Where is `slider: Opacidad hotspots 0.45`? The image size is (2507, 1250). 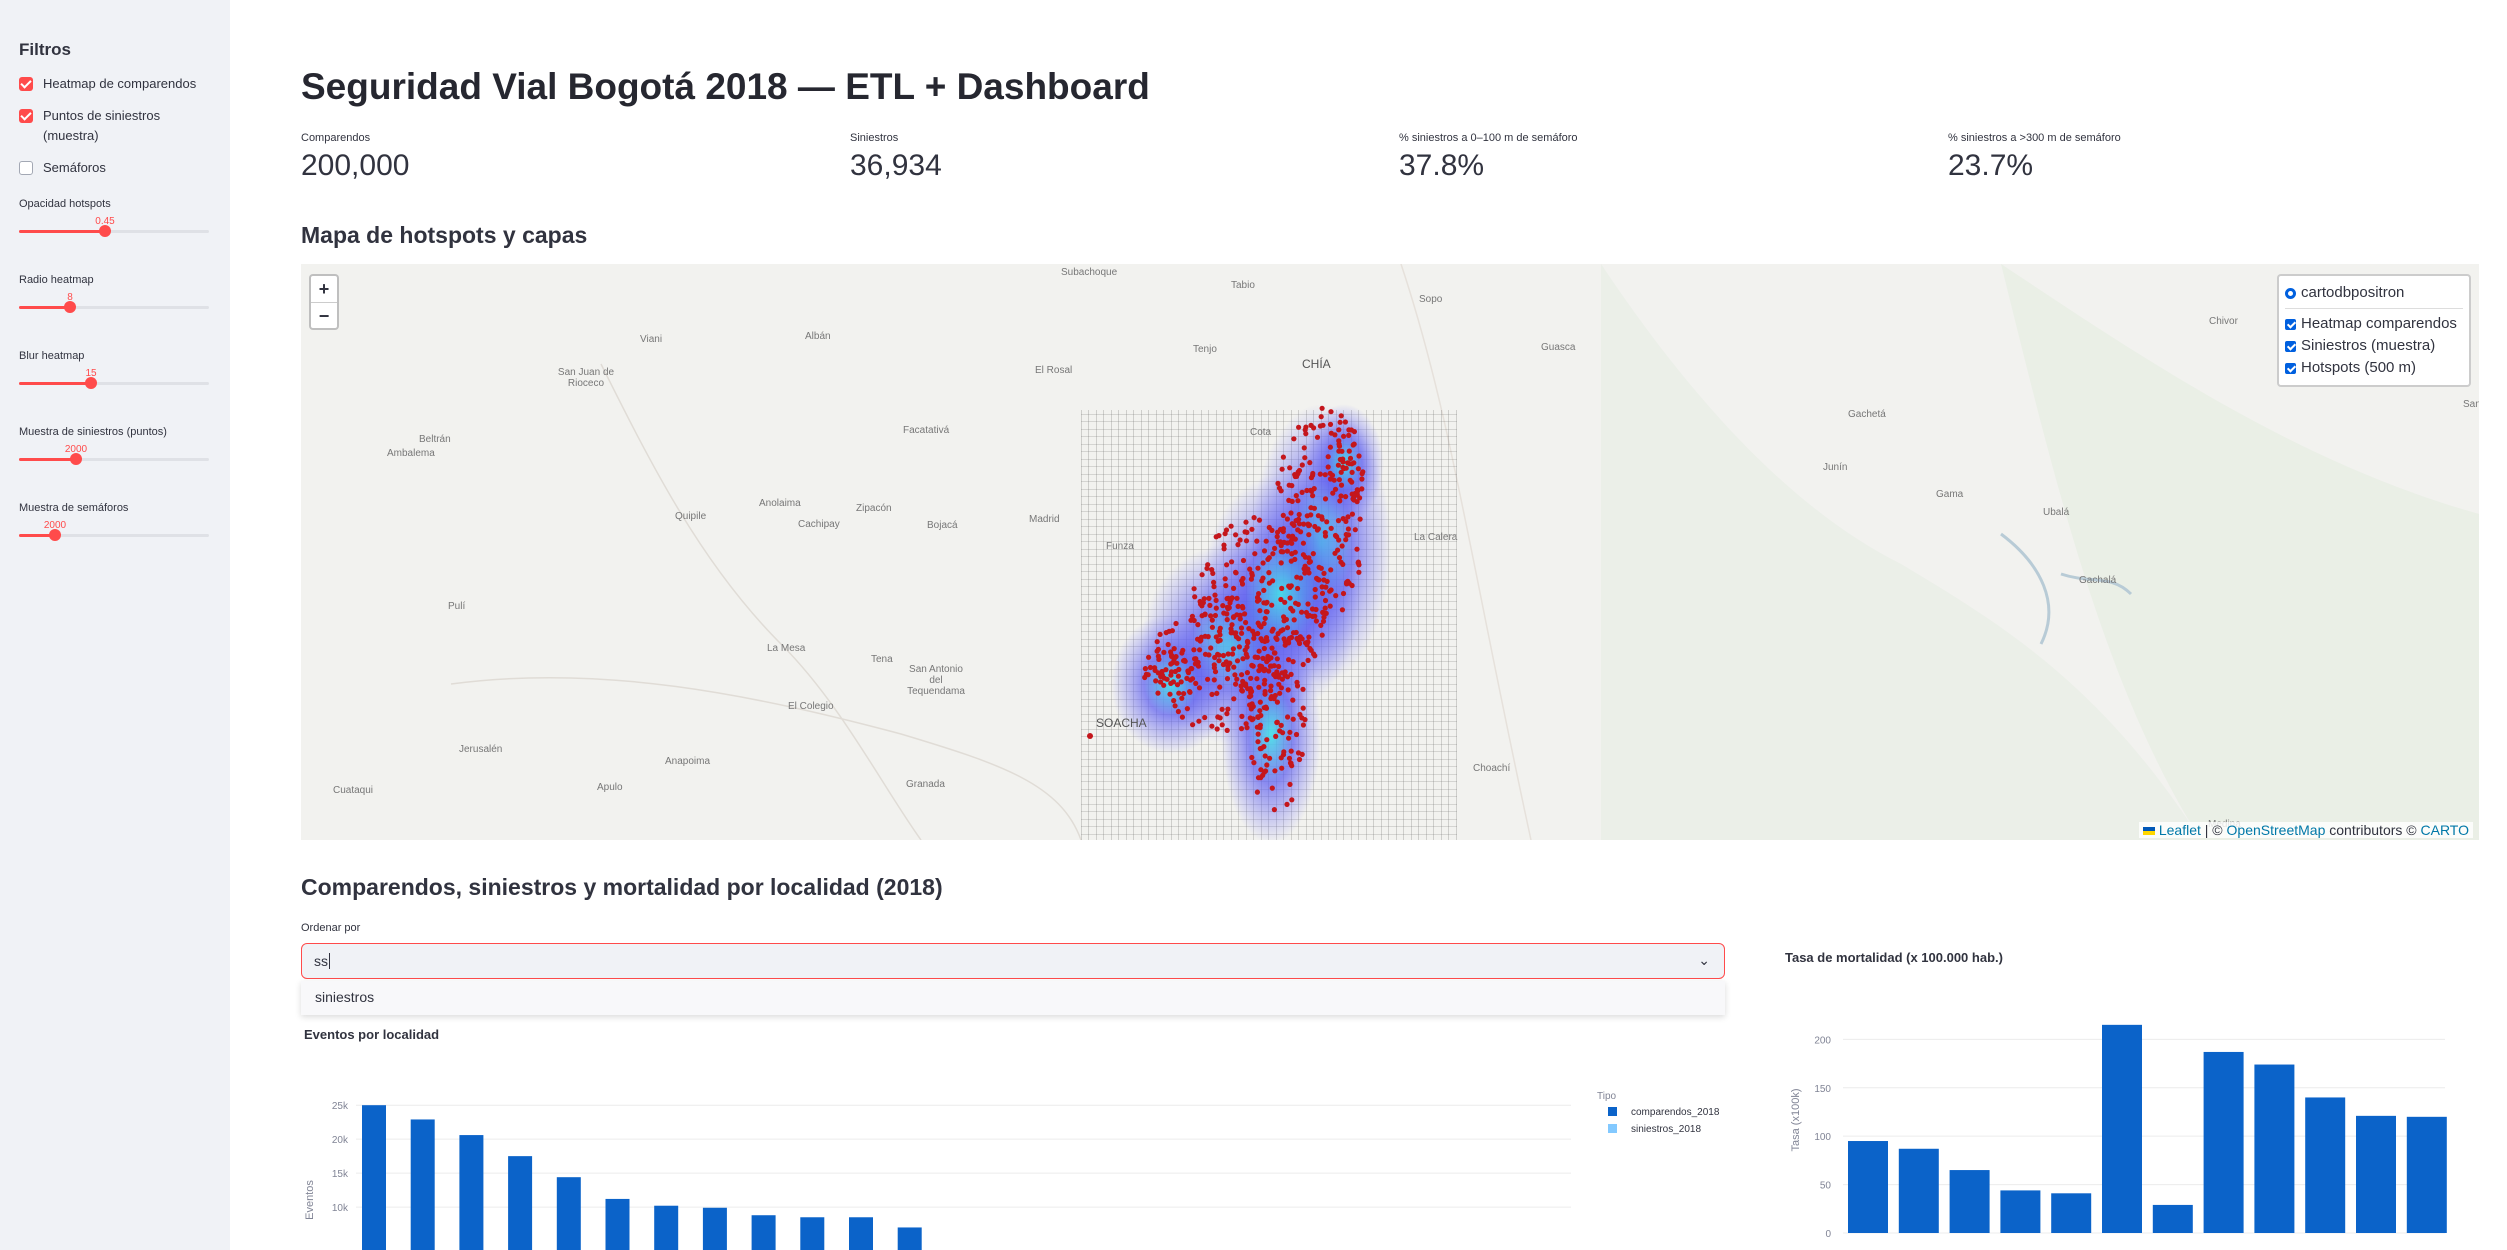 slider: Opacidad hotspots 0.45 is located at coordinates (115, 236).